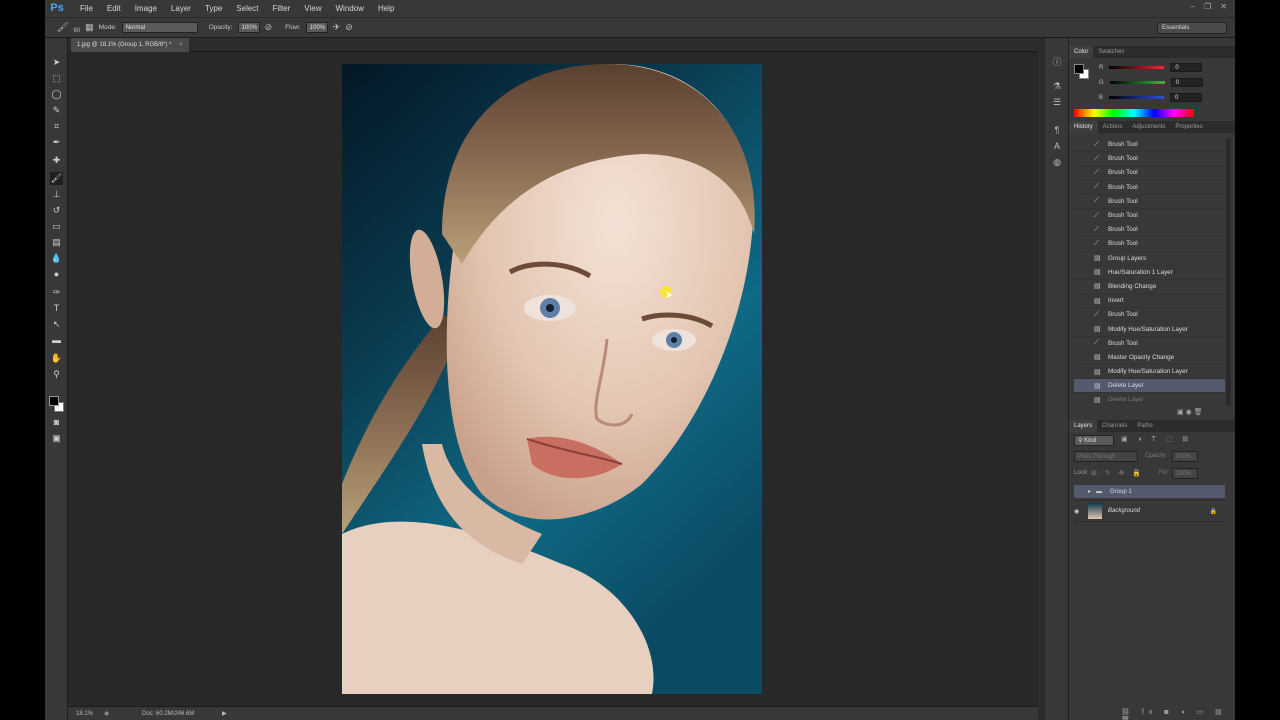 Image resolution: width=1280 pixels, height=720 pixels. What do you see at coordinates (1188, 127) in the screenshot?
I see `tab-properties: Properties` at bounding box center [1188, 127].